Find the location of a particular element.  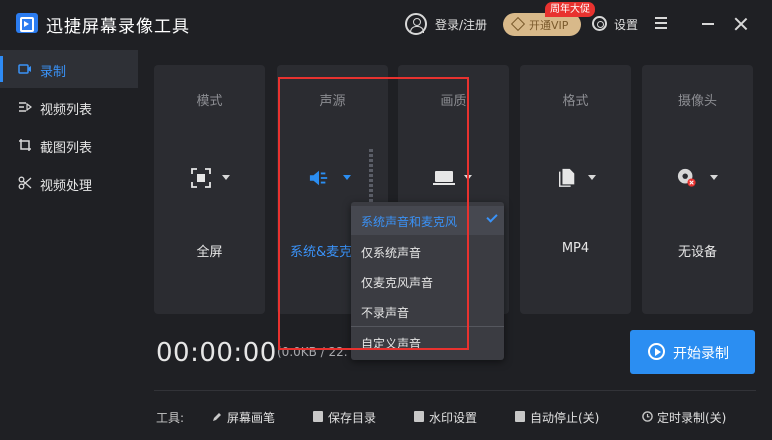

fullscreen-icon is located at coordinates (201, 178).